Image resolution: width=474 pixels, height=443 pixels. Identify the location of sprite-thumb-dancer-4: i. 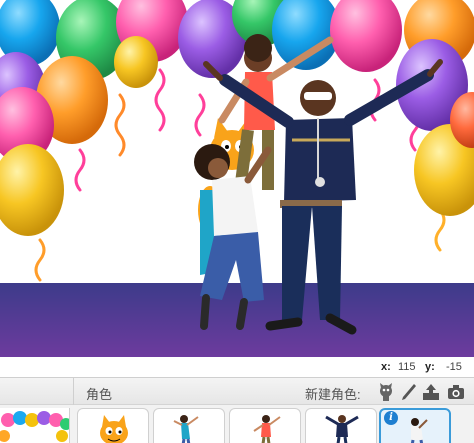
(415, 425).